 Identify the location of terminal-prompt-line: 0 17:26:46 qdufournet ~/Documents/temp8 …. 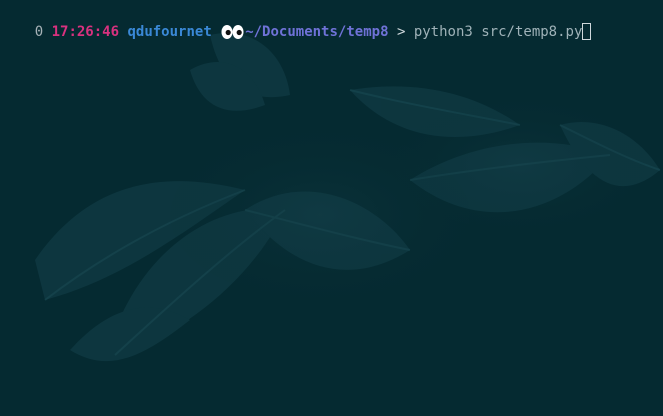
(296, 21).